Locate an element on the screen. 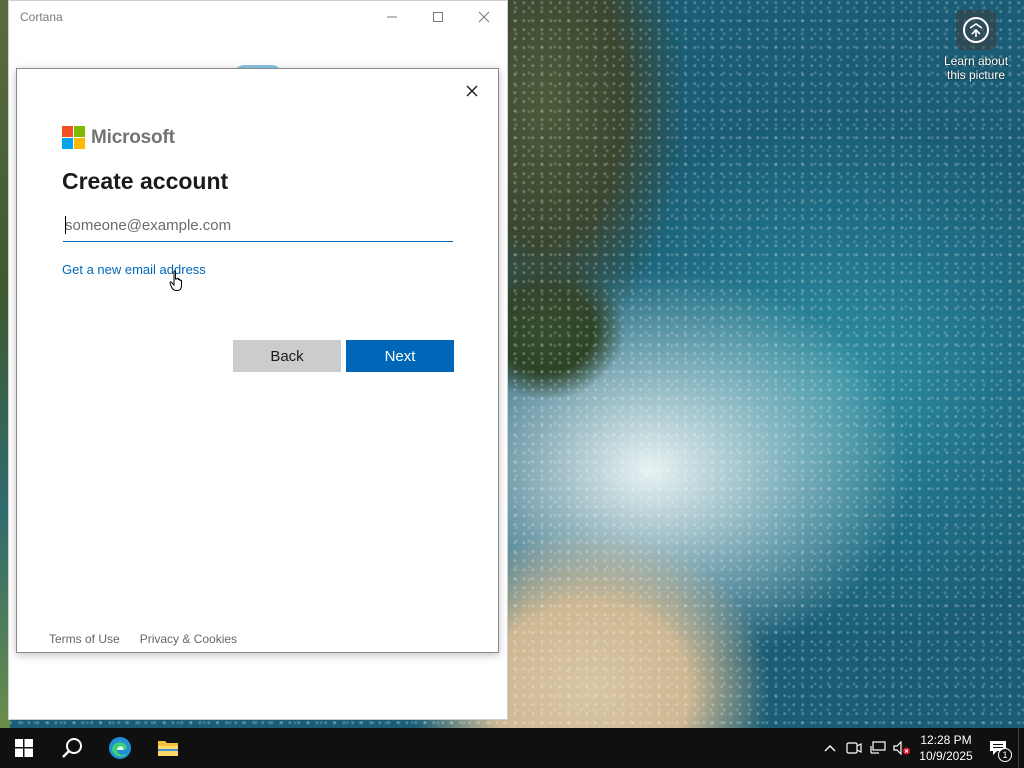  hand-cursor-icon is located at coordinates (175, 280).